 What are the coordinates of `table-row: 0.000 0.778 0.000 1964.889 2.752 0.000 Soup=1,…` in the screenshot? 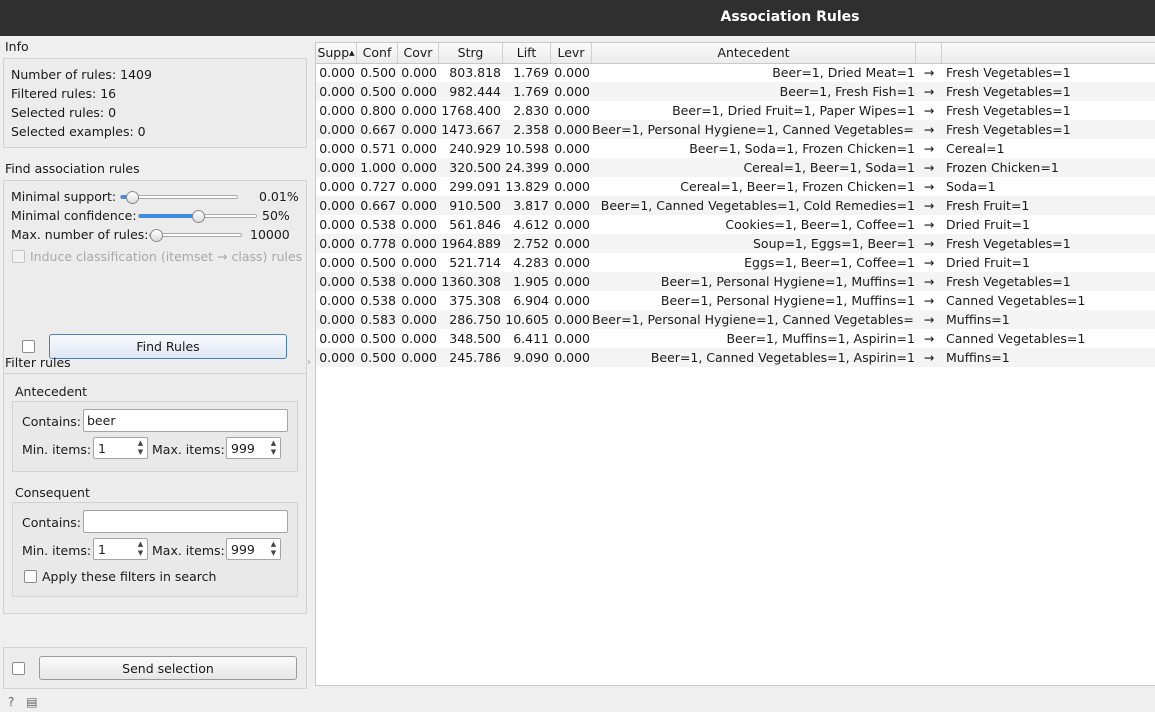 It's located at (735, 243).